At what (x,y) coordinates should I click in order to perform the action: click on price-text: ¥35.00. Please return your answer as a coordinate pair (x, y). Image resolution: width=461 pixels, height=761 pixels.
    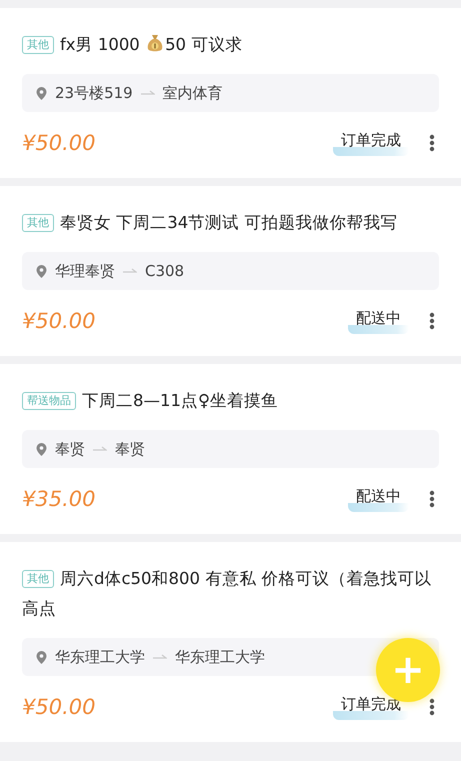
    Looking at the image, I should click on (59, 499).